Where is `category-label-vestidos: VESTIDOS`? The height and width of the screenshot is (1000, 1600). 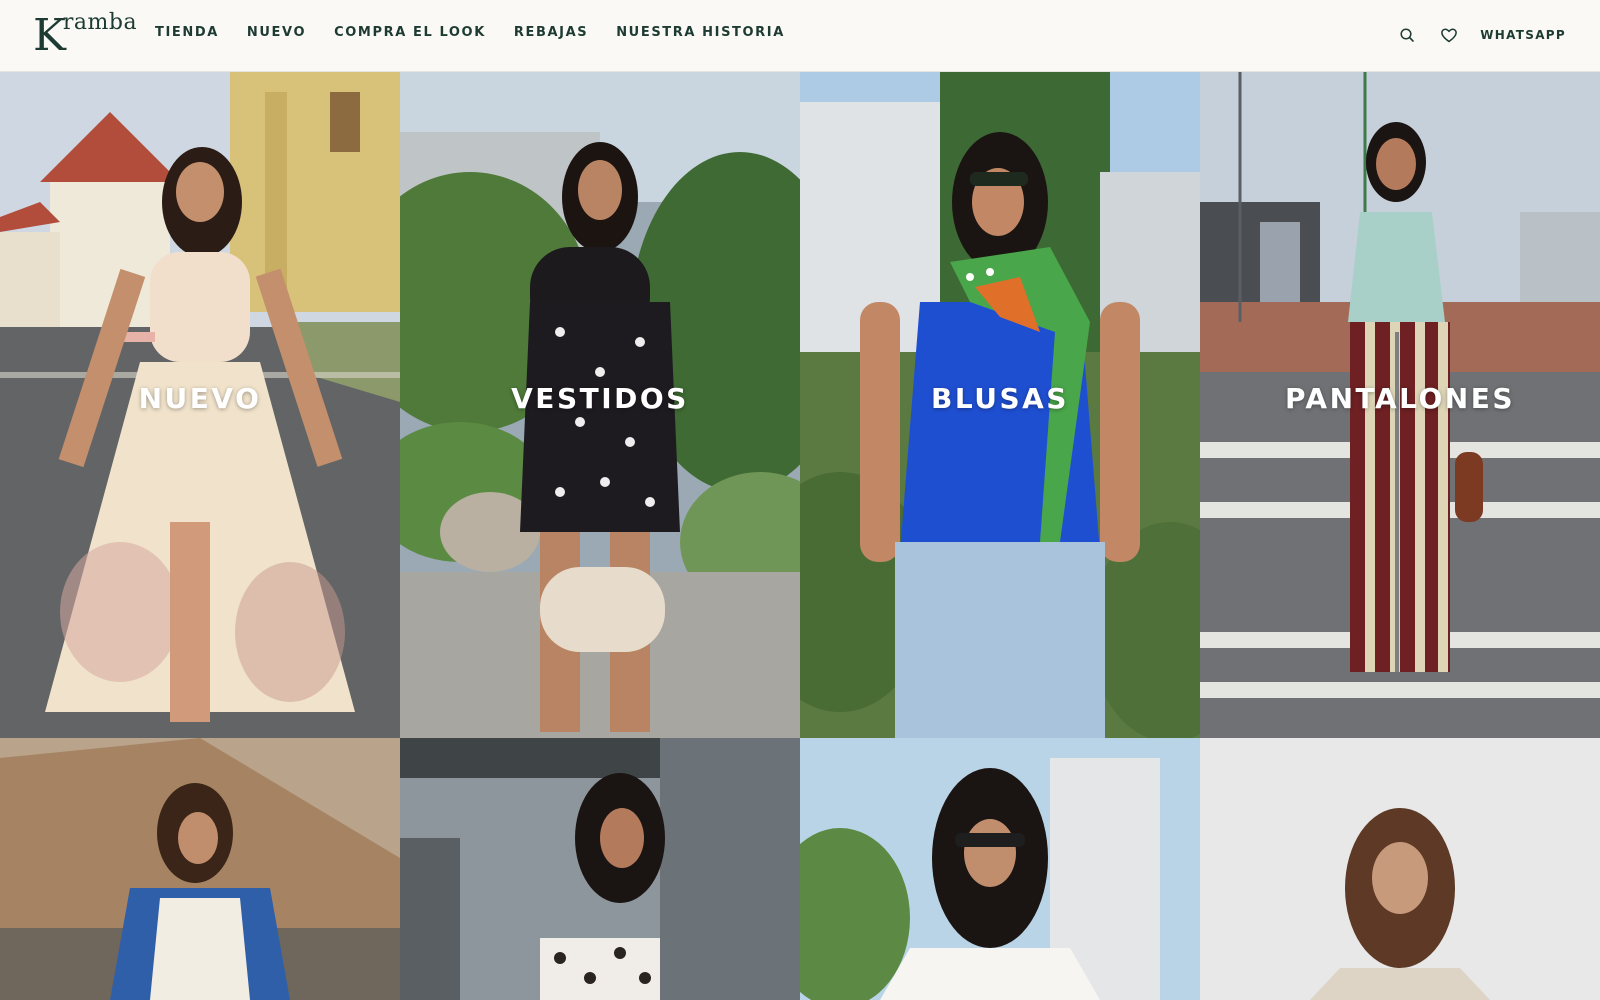 category-label-vestidos: VESTIDOS is located at coordinates (600, 398).